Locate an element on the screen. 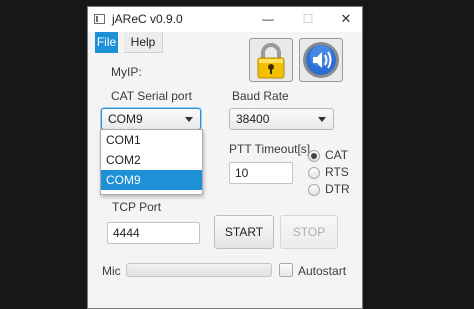 The height and width of the screenshot is (309, 474). title-bar: jAReC v0.9.0 — ☐ ✕ is located at coordinates (225, 19).